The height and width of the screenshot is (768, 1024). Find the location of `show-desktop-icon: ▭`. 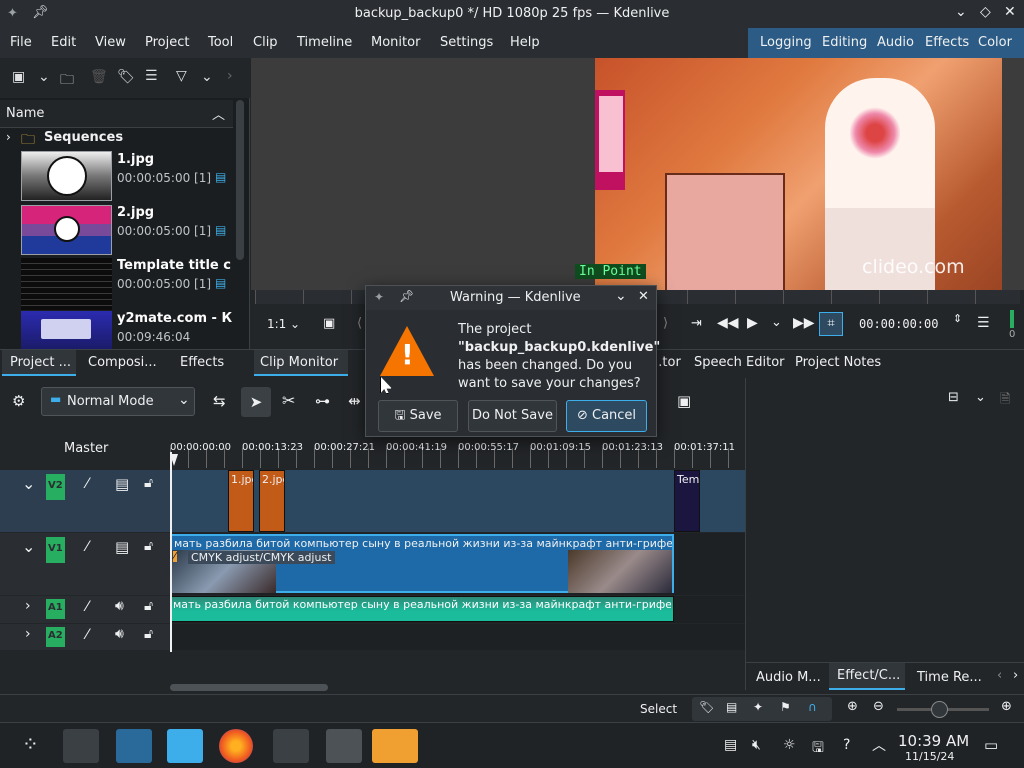

show-desktop-icon: ▭ is located at coordinates (991, 745).